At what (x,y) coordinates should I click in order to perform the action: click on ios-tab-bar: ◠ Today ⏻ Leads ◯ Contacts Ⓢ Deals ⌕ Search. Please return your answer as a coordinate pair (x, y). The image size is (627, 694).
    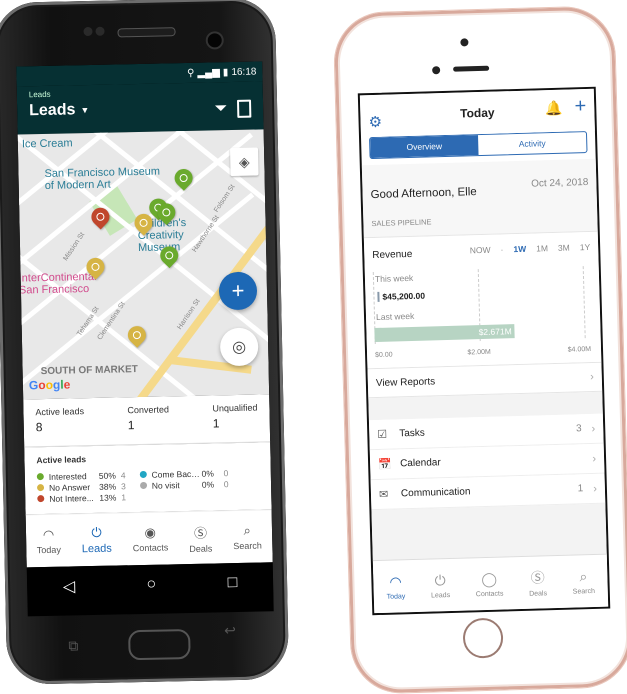
    Looking at the image, I should click on (490, 583).